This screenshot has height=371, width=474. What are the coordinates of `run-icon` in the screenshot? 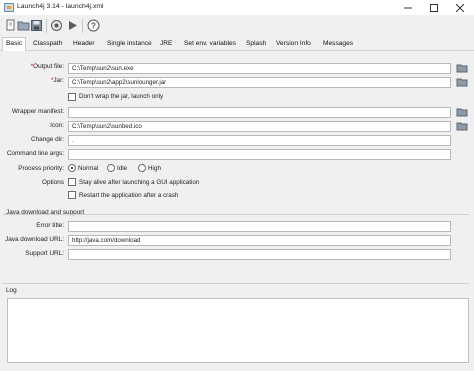 It's located at (72, 25).